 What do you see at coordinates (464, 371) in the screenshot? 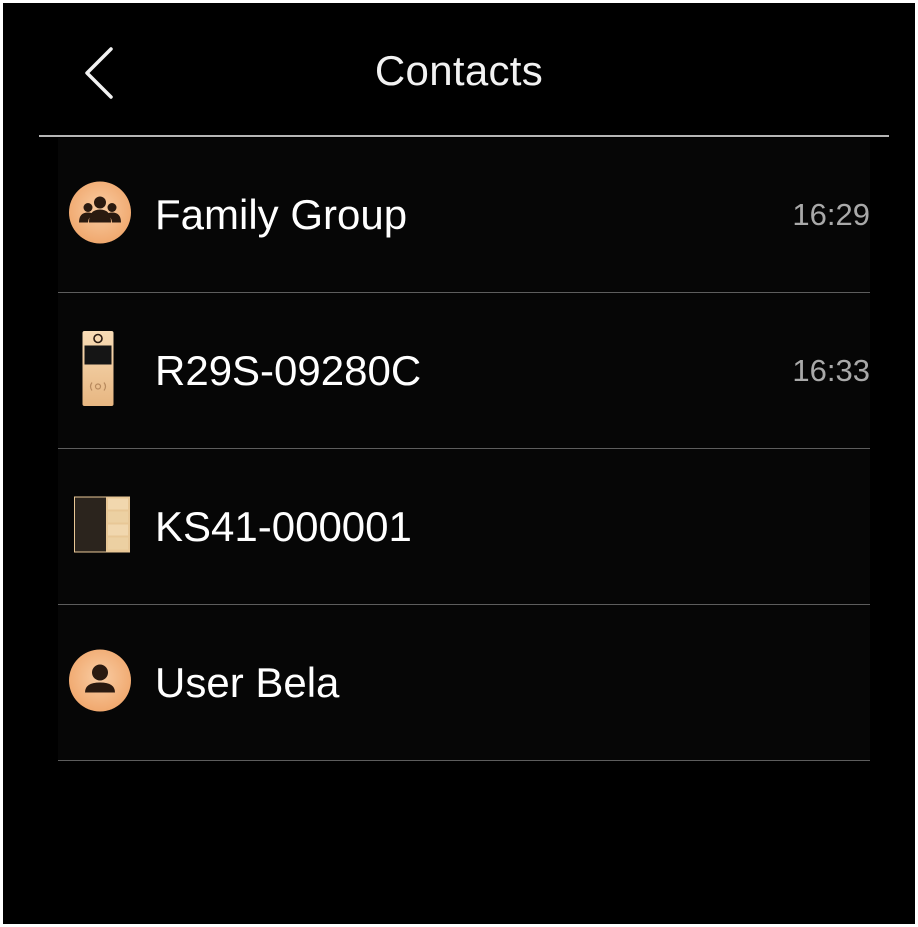
I see `contact-row-r29s: R29S-09280C 16:33` at bounding box center [464, 371].